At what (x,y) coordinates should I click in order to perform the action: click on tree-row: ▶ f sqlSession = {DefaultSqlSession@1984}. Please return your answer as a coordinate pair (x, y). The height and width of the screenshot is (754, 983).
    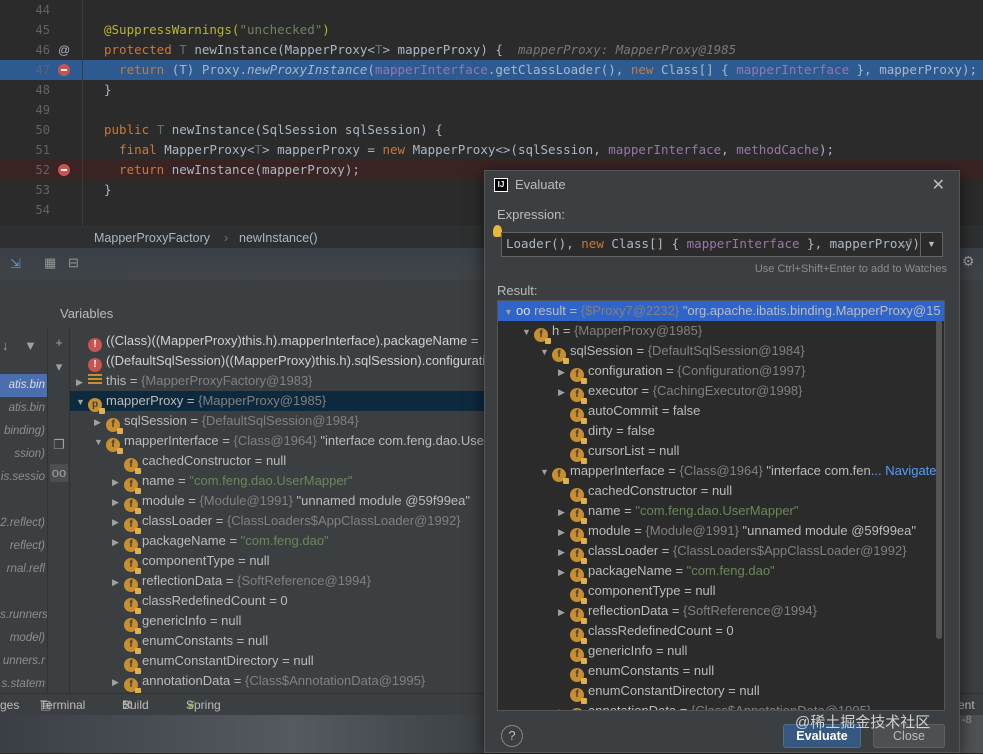
    Looking at the image, I should click on (226, 422).